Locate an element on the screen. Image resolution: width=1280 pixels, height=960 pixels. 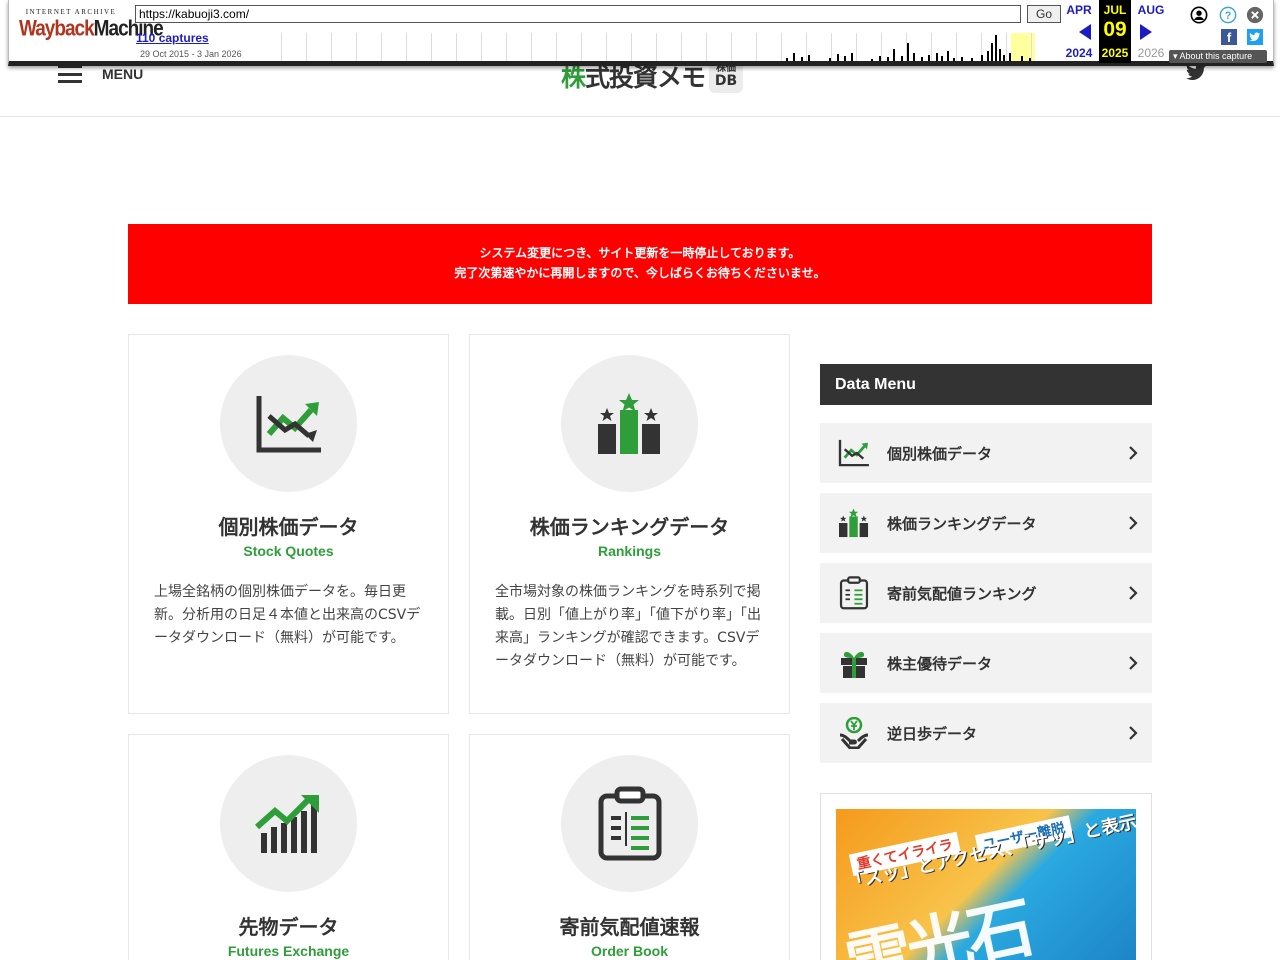
hamburger-icon is located at coordinates (70, 74).